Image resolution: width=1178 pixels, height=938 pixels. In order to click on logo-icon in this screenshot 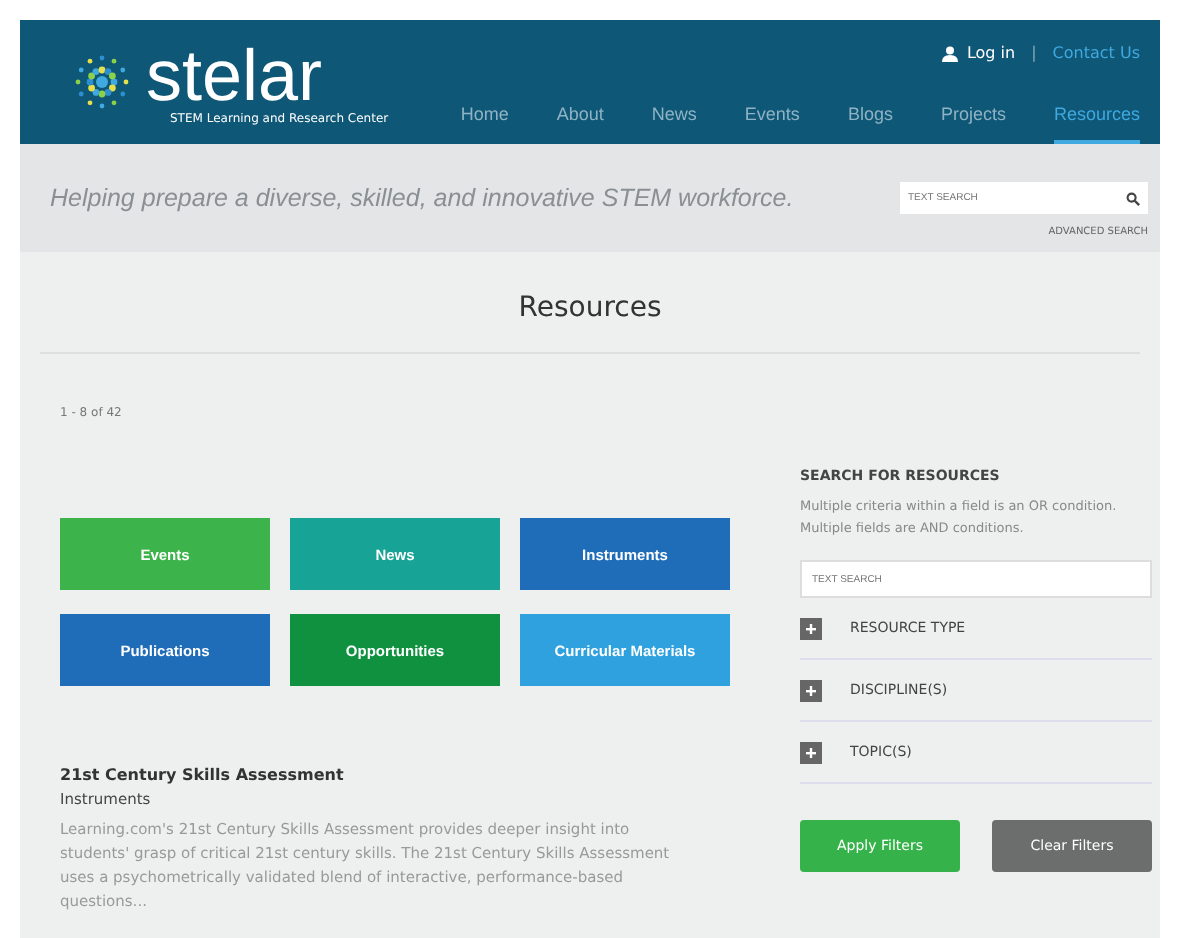, I will do `click(102, 82)`.